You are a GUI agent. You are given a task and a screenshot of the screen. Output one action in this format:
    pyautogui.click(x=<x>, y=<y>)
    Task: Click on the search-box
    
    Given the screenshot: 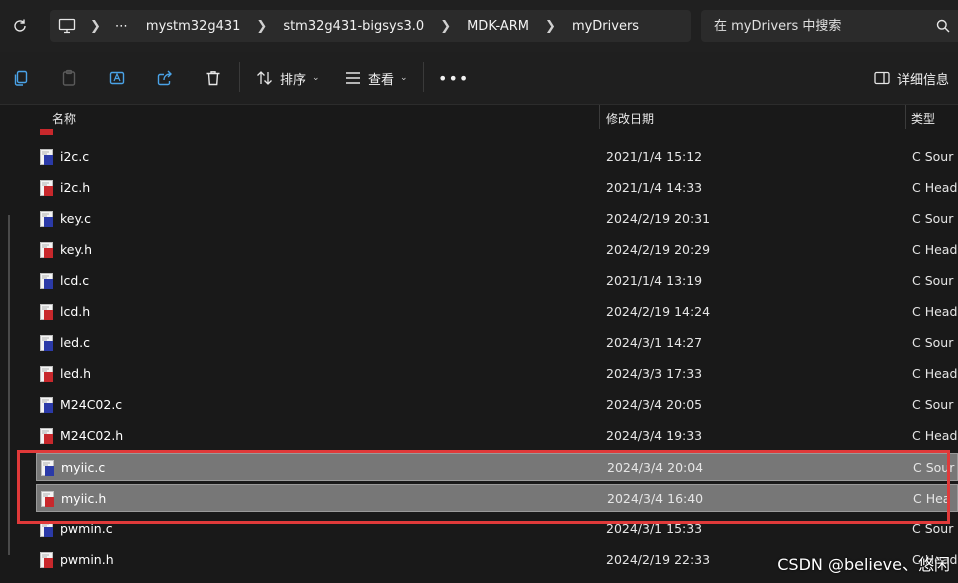 What is the action you would take?
    pyautogui.click(x=829, y=26)
    